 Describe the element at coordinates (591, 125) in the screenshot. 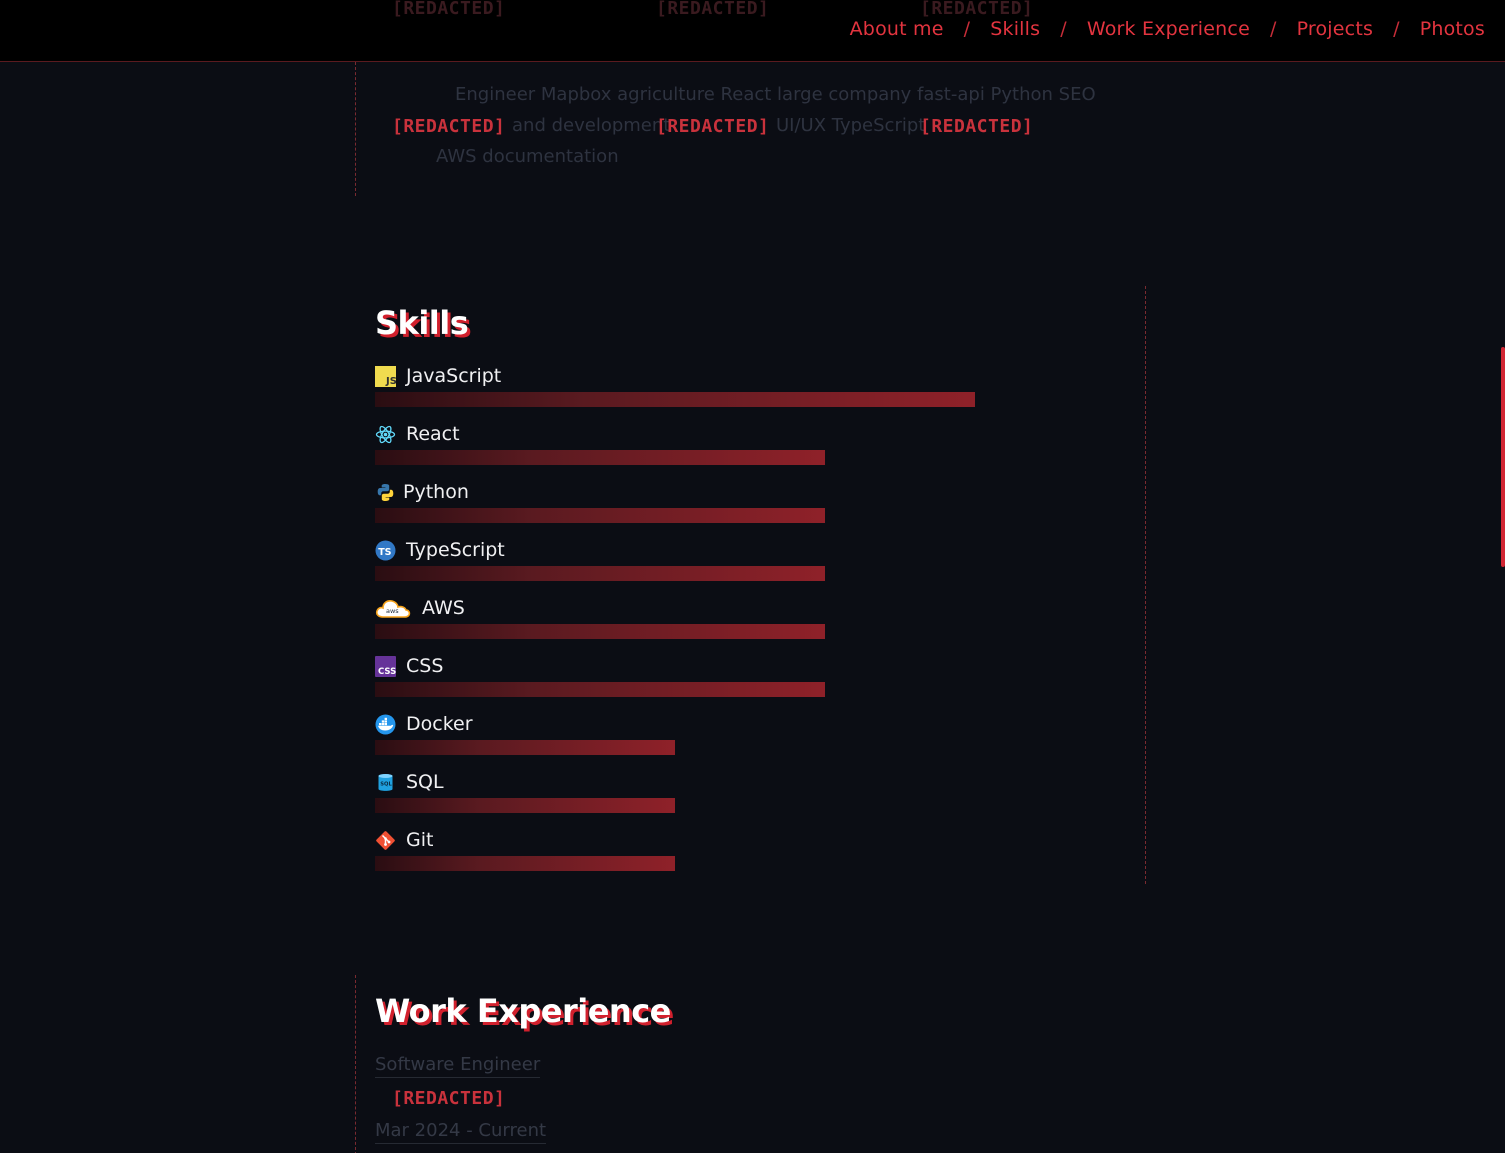

I see `about-text-line: and development` at that location.